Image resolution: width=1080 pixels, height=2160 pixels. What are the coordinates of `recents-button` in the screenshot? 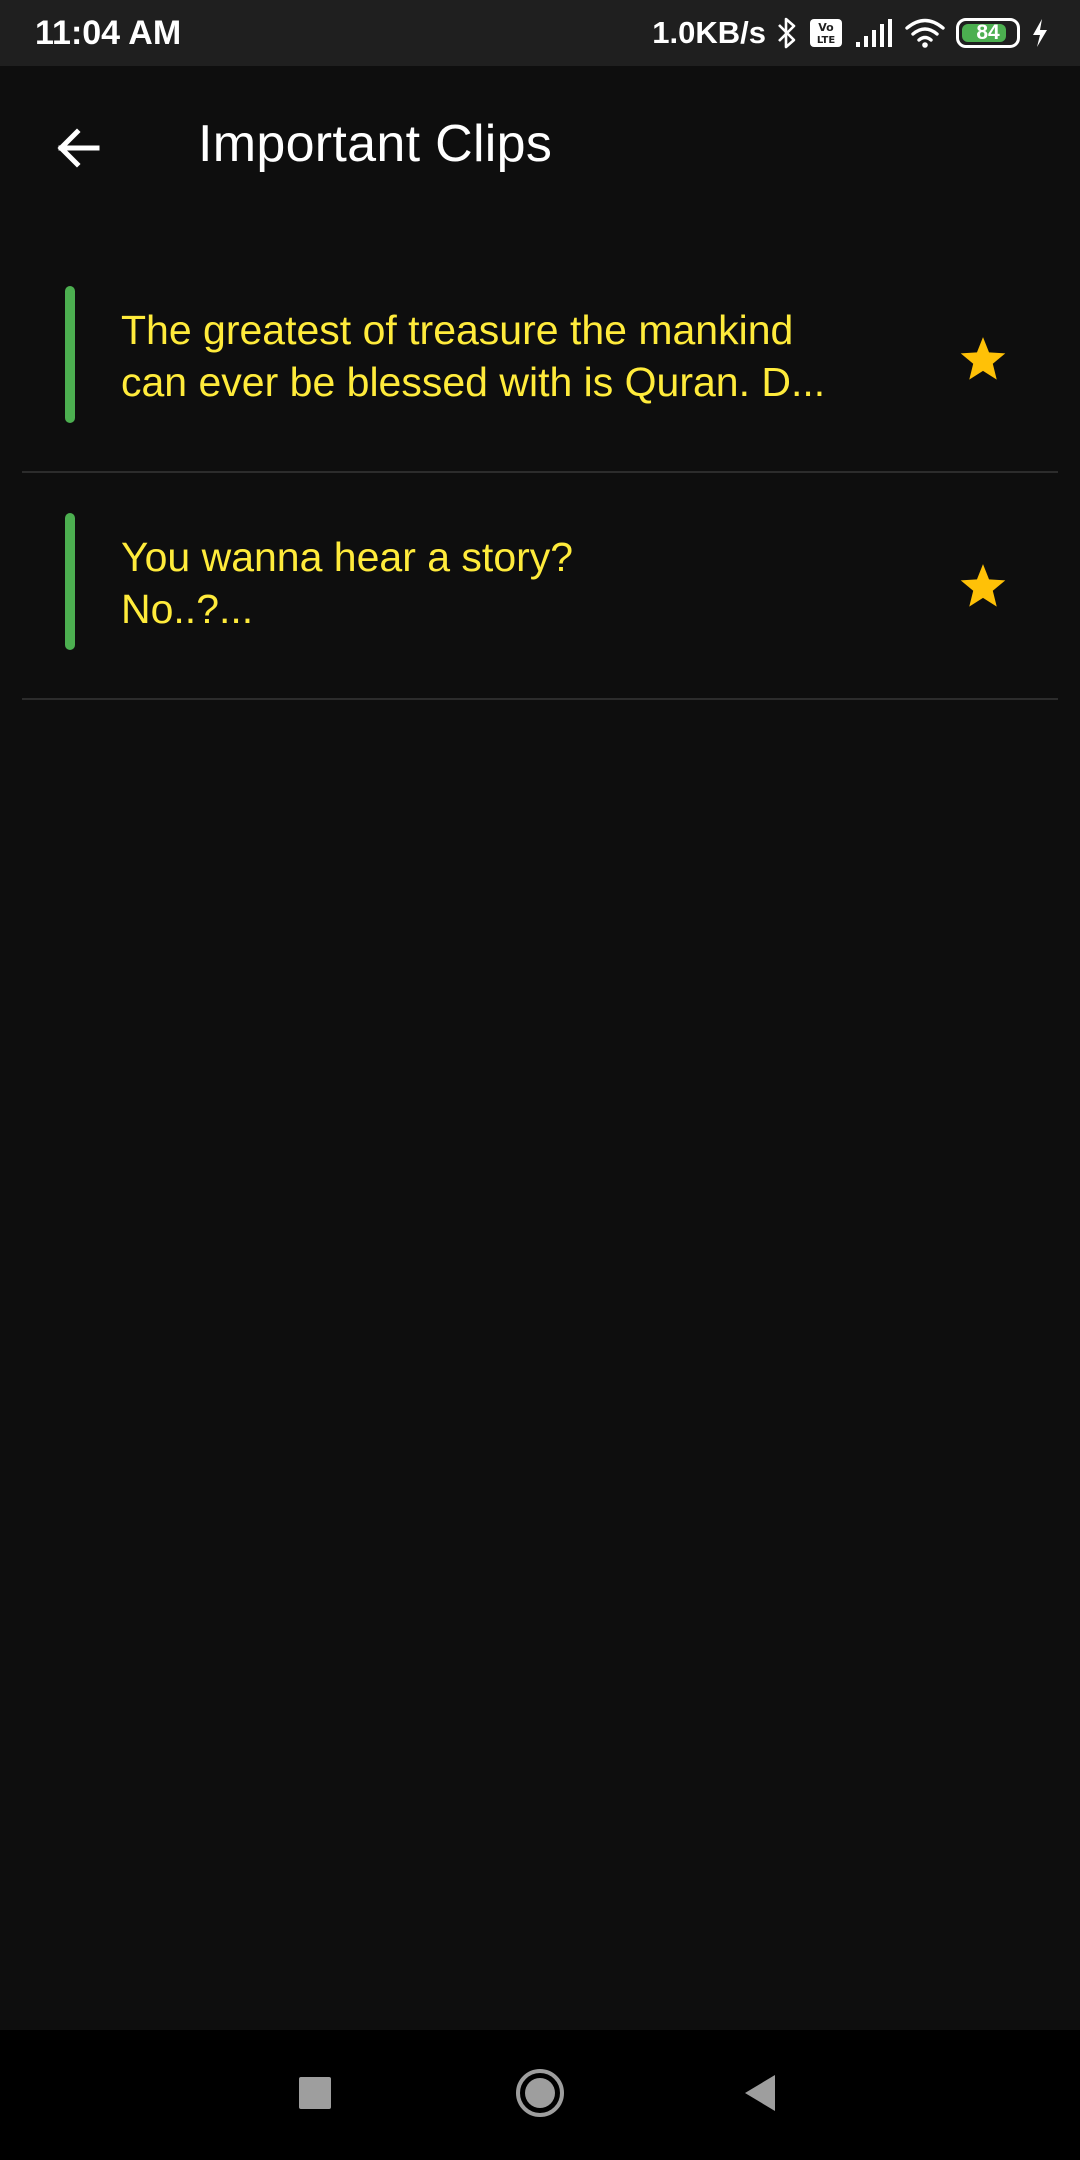 It's located at (315, 2095).